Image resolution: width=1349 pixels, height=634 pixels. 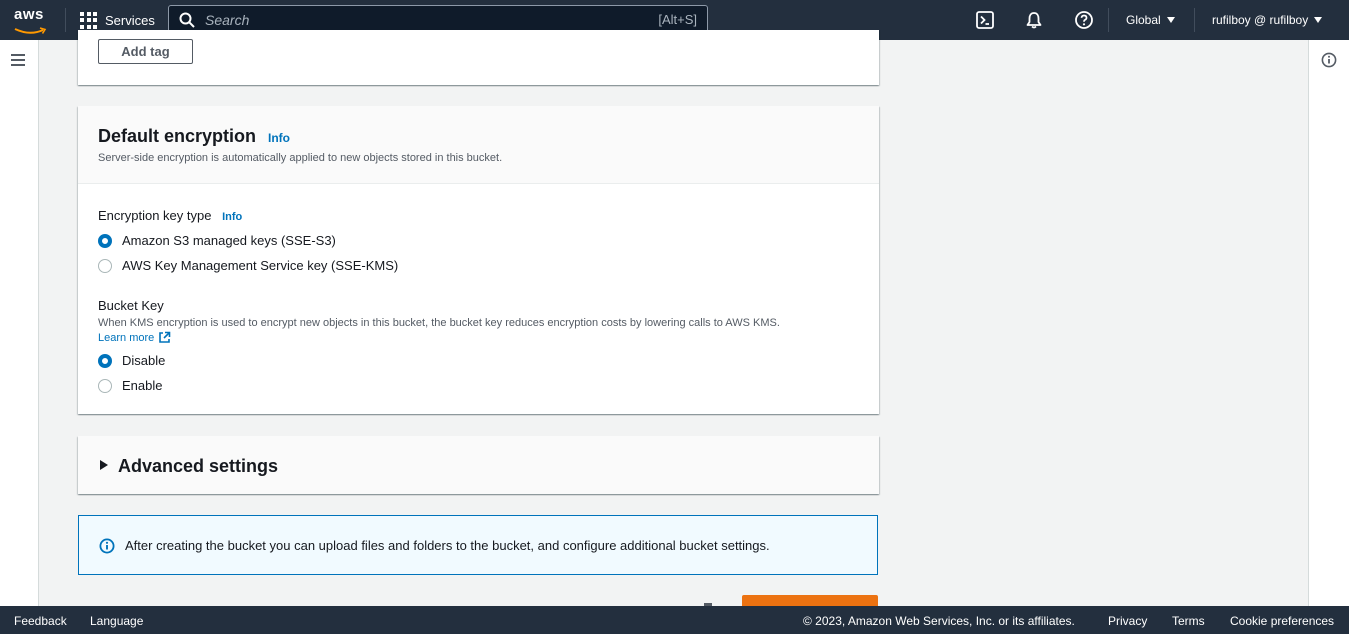 What do you see at coordinates (107, 546) in the screenshot?
I see `info-icon` at bounding box center [107, 546].